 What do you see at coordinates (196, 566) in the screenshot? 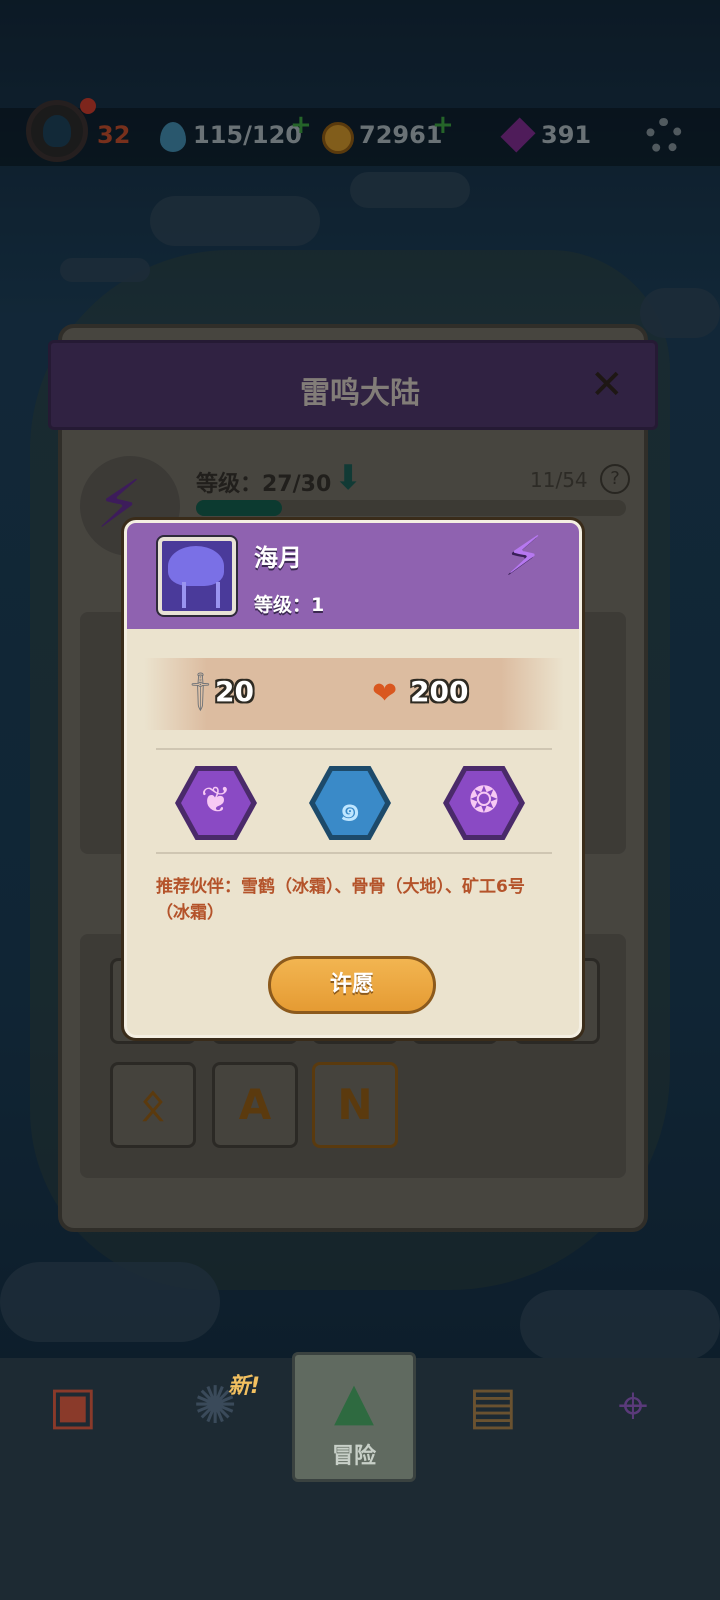
I see `jellyfish-icon` at bounding box center [196, 566].